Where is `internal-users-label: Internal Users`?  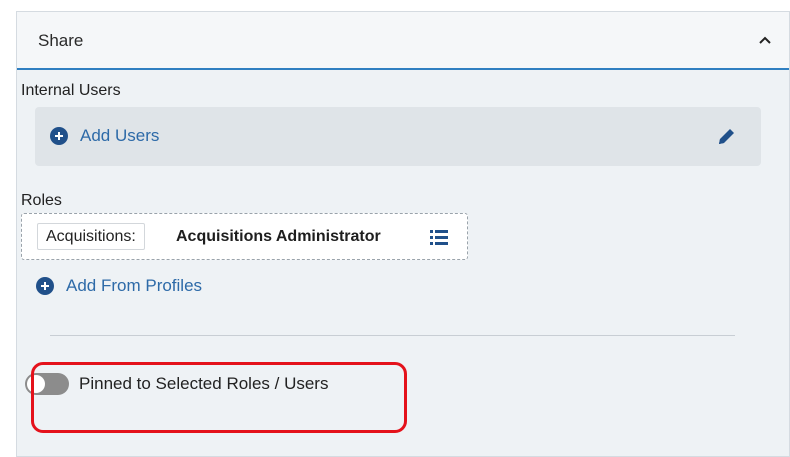
internal-users-label: Internal Users is located at coordinates (71, 90).